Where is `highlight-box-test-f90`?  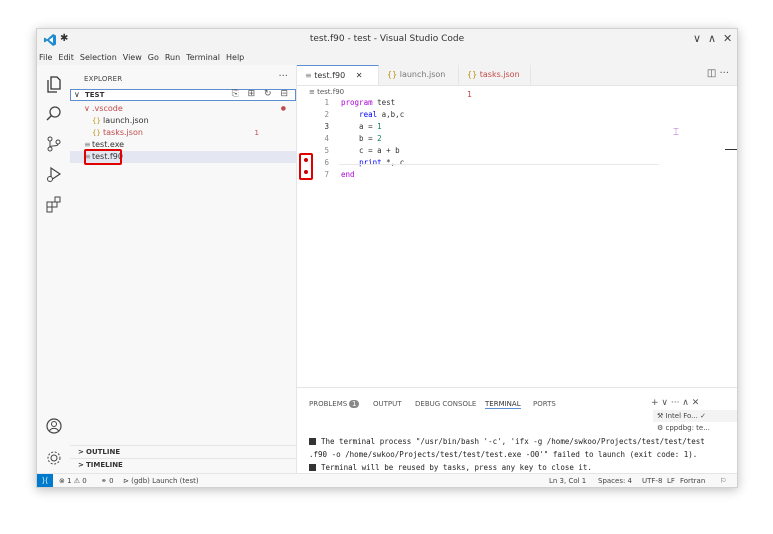
highlight-box-test-f90 is located at coordinates (103, 157).